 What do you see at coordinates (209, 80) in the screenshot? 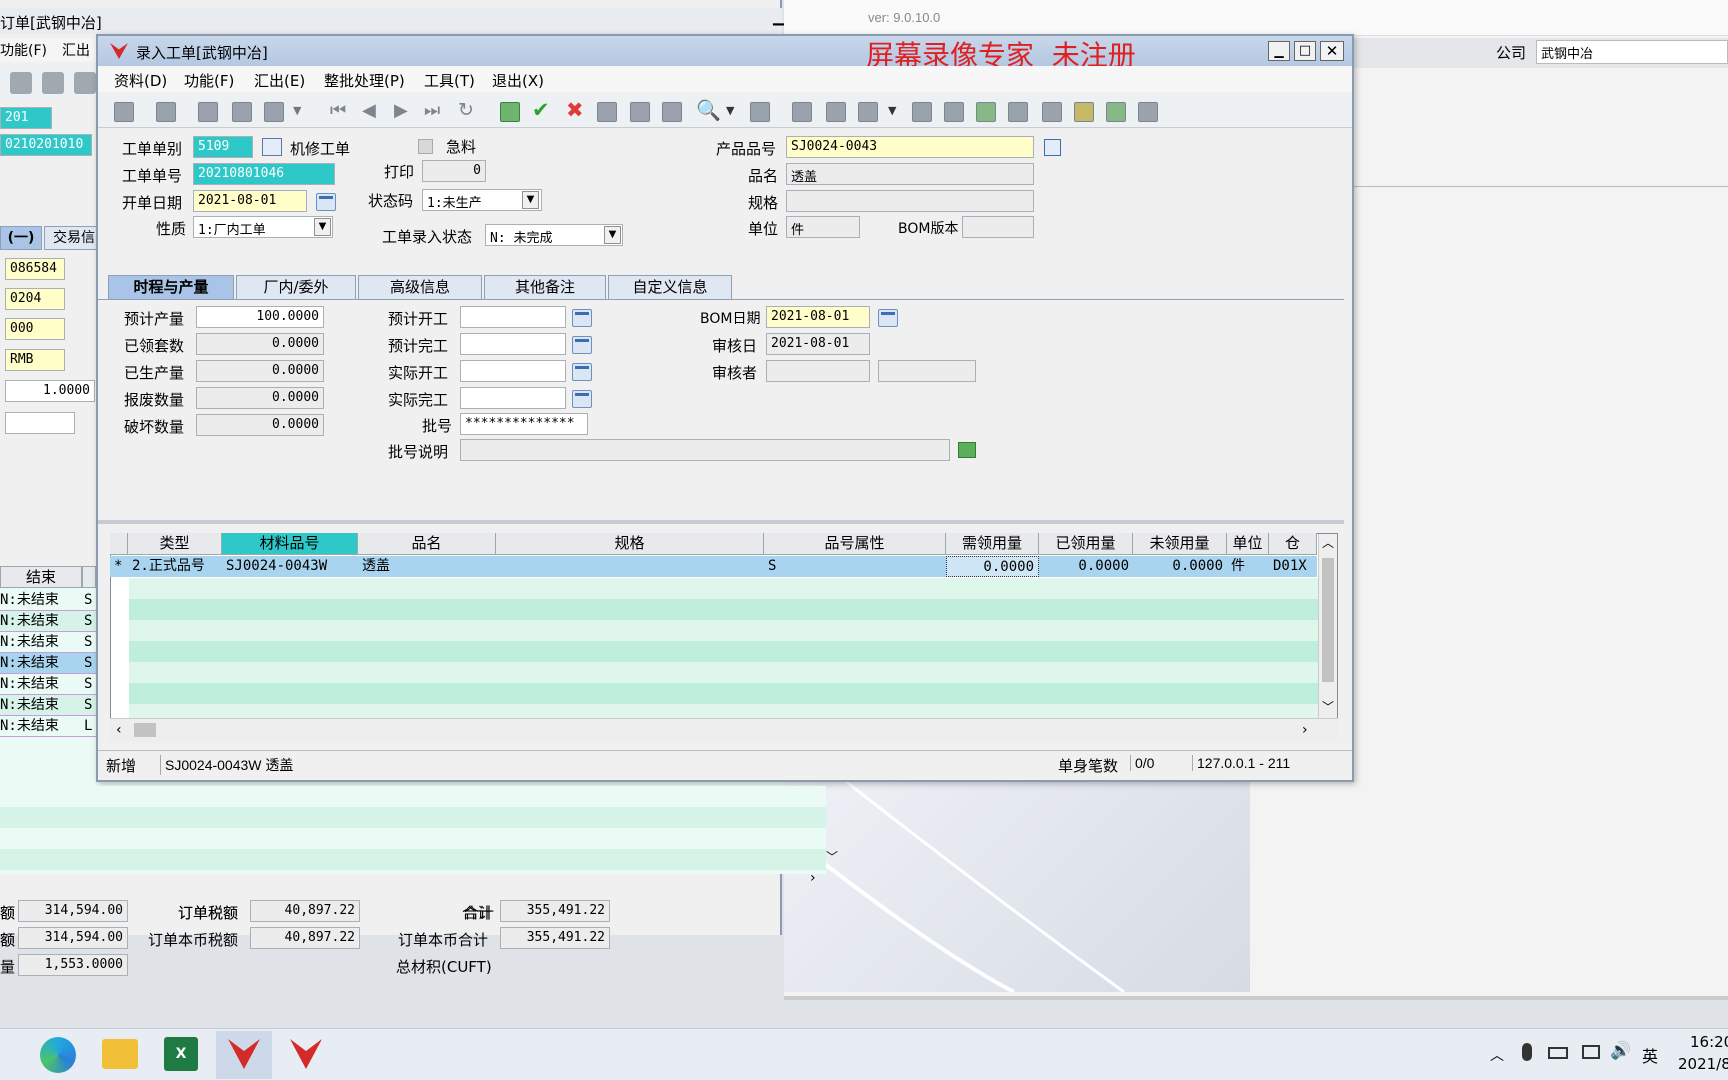
I see `menu-function: 功能(F)` at bounding box center [209, 80].